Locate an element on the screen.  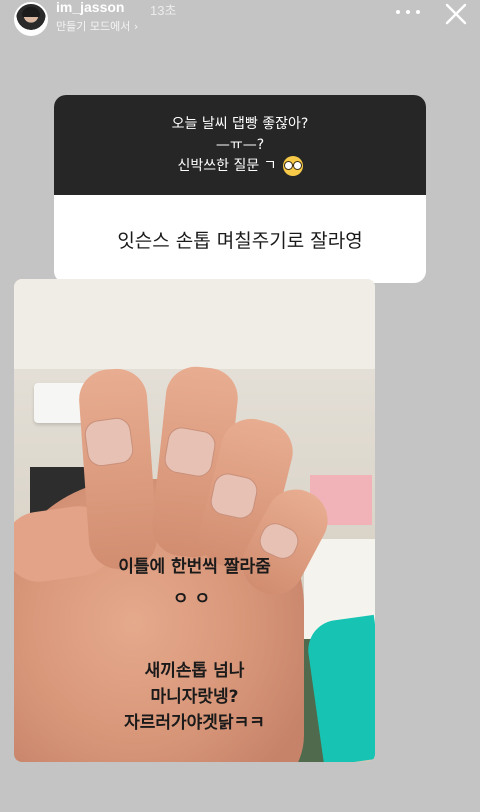
question-line-2: —ㅠ—? is located at coordinates (240, 144).